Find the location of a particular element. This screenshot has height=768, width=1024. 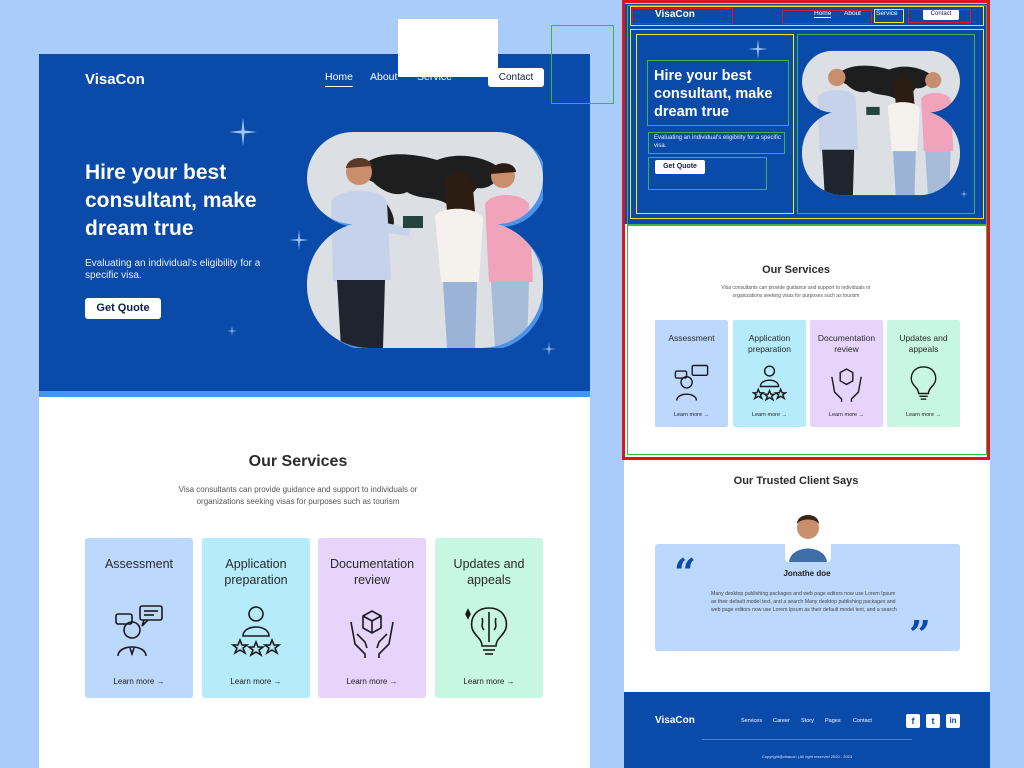

footer-link-pages: Pages is located at coordinates (833, 721).